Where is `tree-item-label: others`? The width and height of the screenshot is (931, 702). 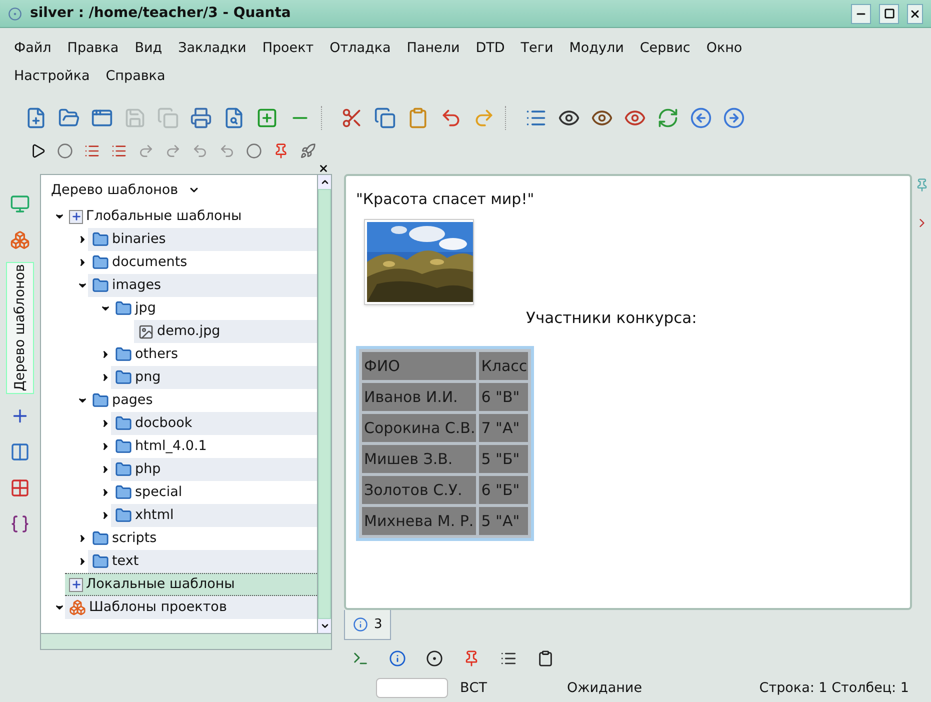 tree-item-label: others is located at coordinates (156, 354).